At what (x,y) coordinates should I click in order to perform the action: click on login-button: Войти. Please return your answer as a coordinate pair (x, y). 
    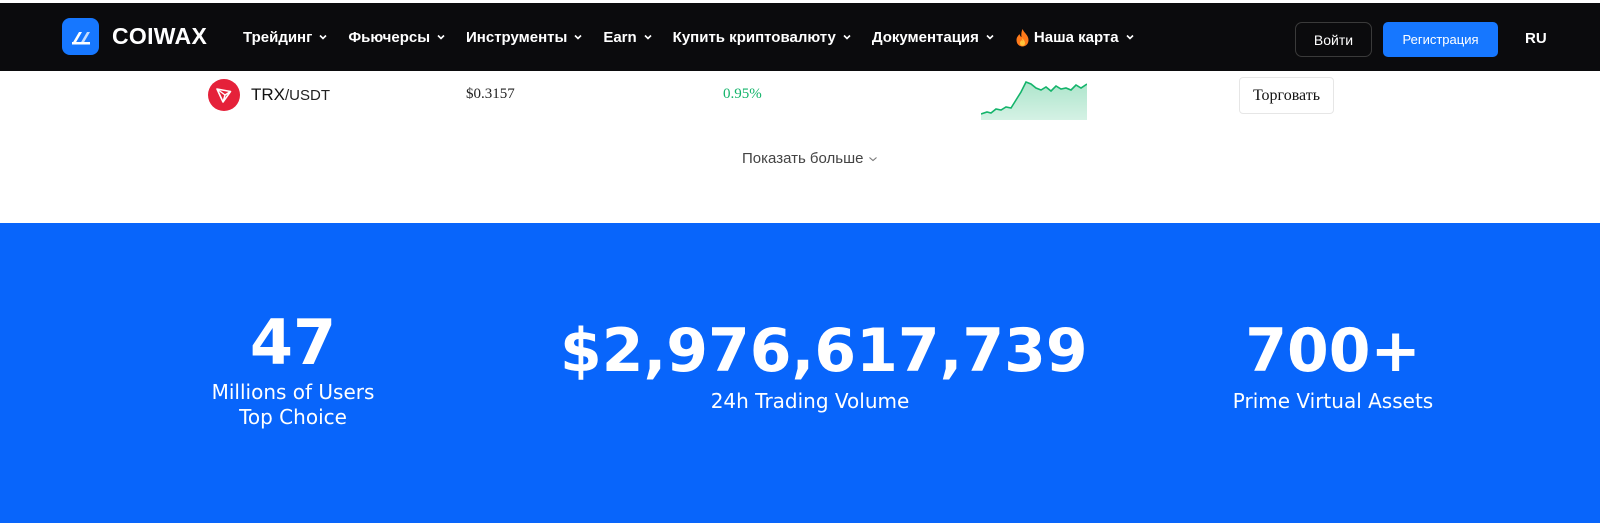
    Looking at the image, I should click on (1333, 39).